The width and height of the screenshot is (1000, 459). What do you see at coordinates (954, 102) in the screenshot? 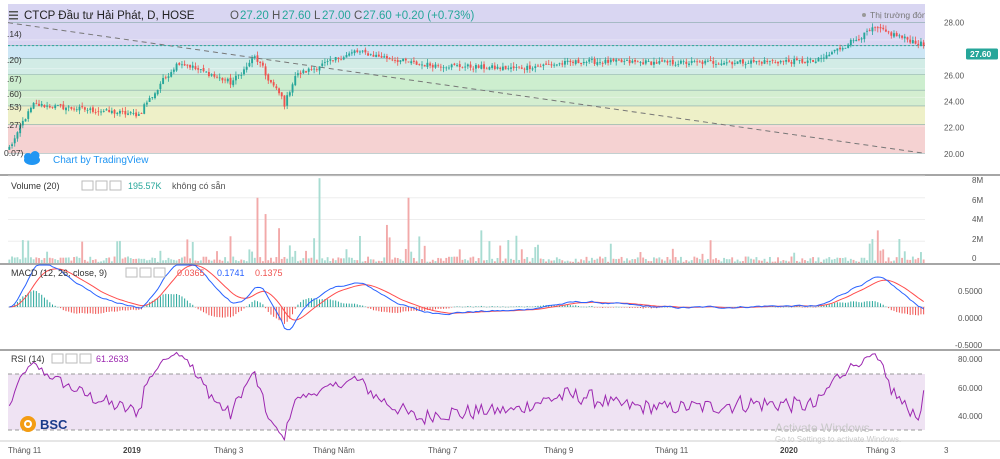
I see `price-tick: 24.00` at bounding box center [954, 102].